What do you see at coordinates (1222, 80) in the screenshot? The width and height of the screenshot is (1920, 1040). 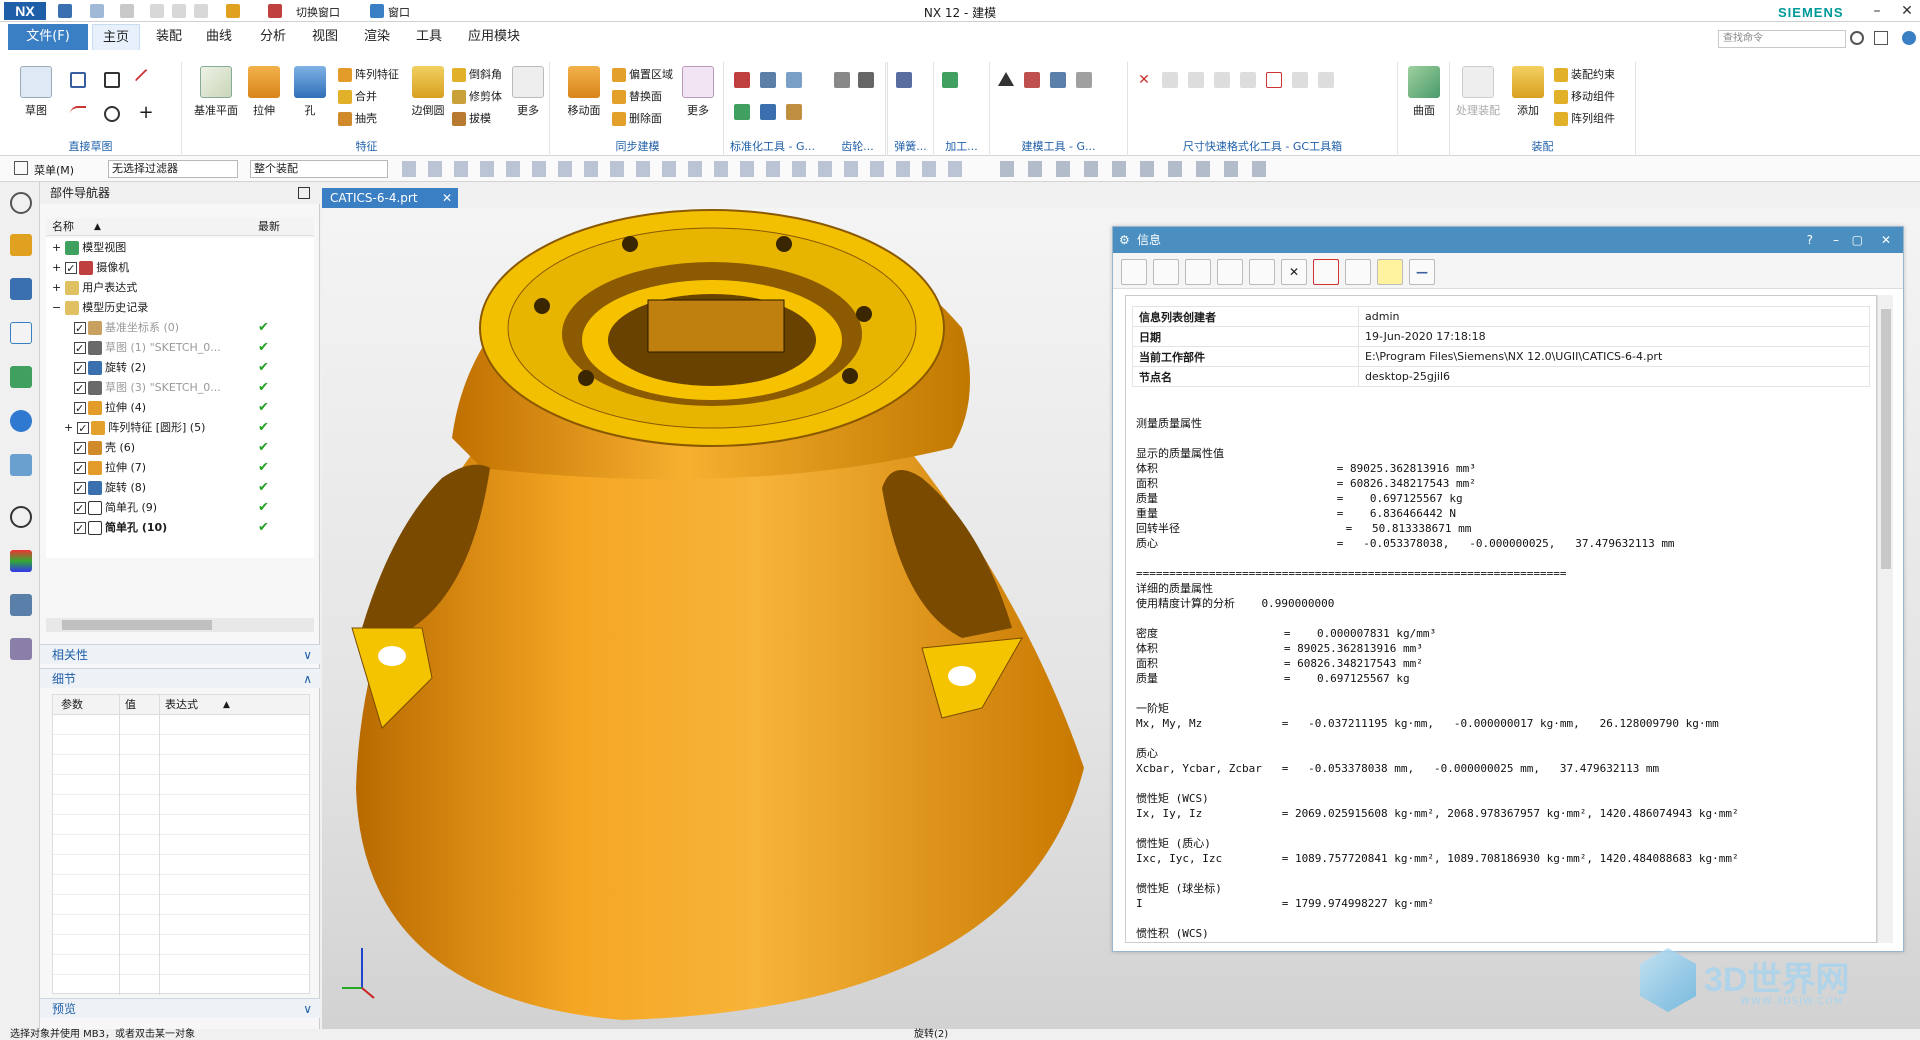 I see `dim-format-3-icon` at bounding box center [1222, 80].